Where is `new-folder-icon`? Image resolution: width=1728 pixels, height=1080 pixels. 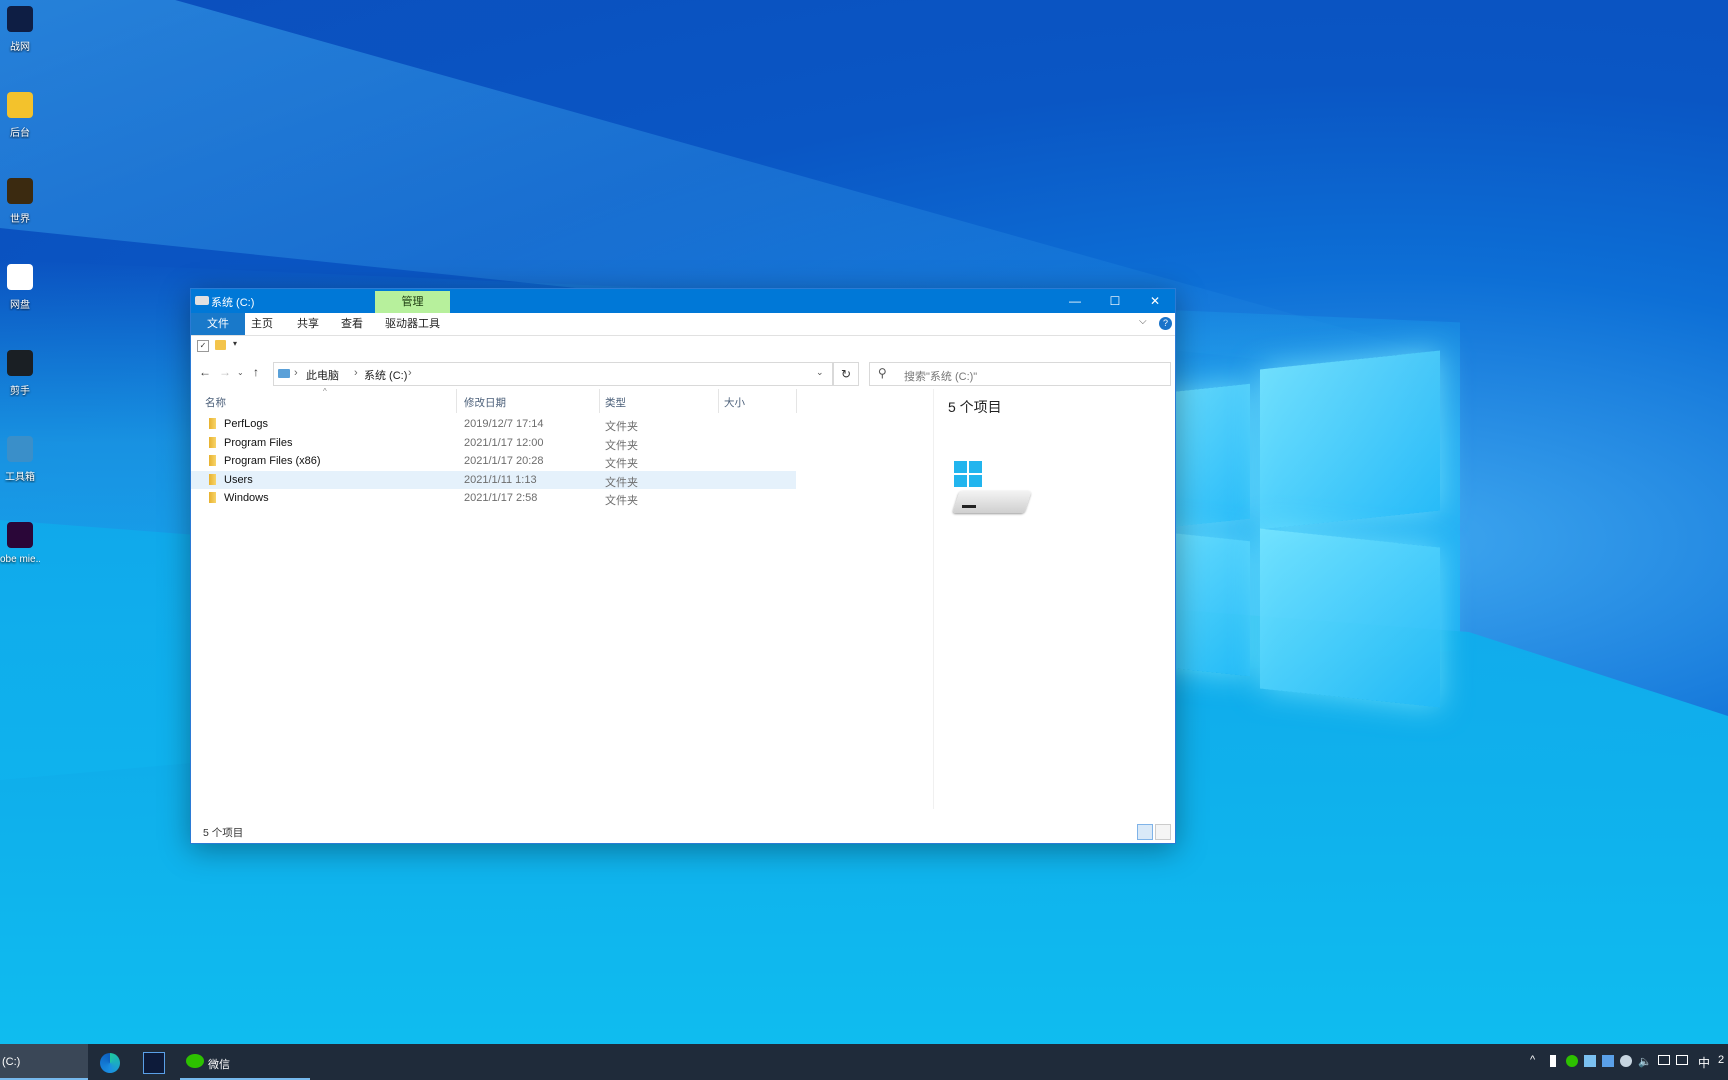
new-folder-icon is located at coordinates (220, 345).